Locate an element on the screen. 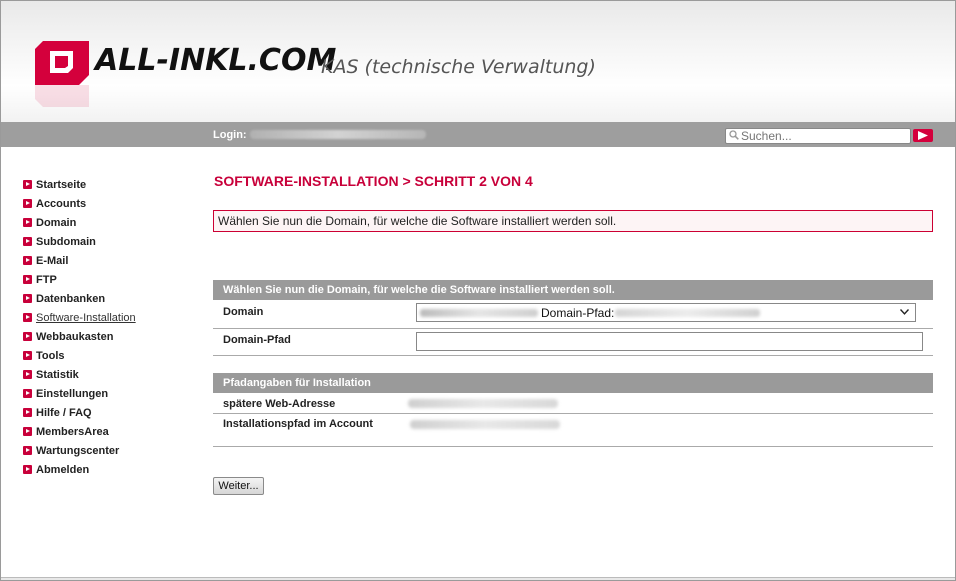 This screenshot has height=581, width=956. sidebar-item-wartungscenter: Wartungscenter is located at coordinates (79, 450).